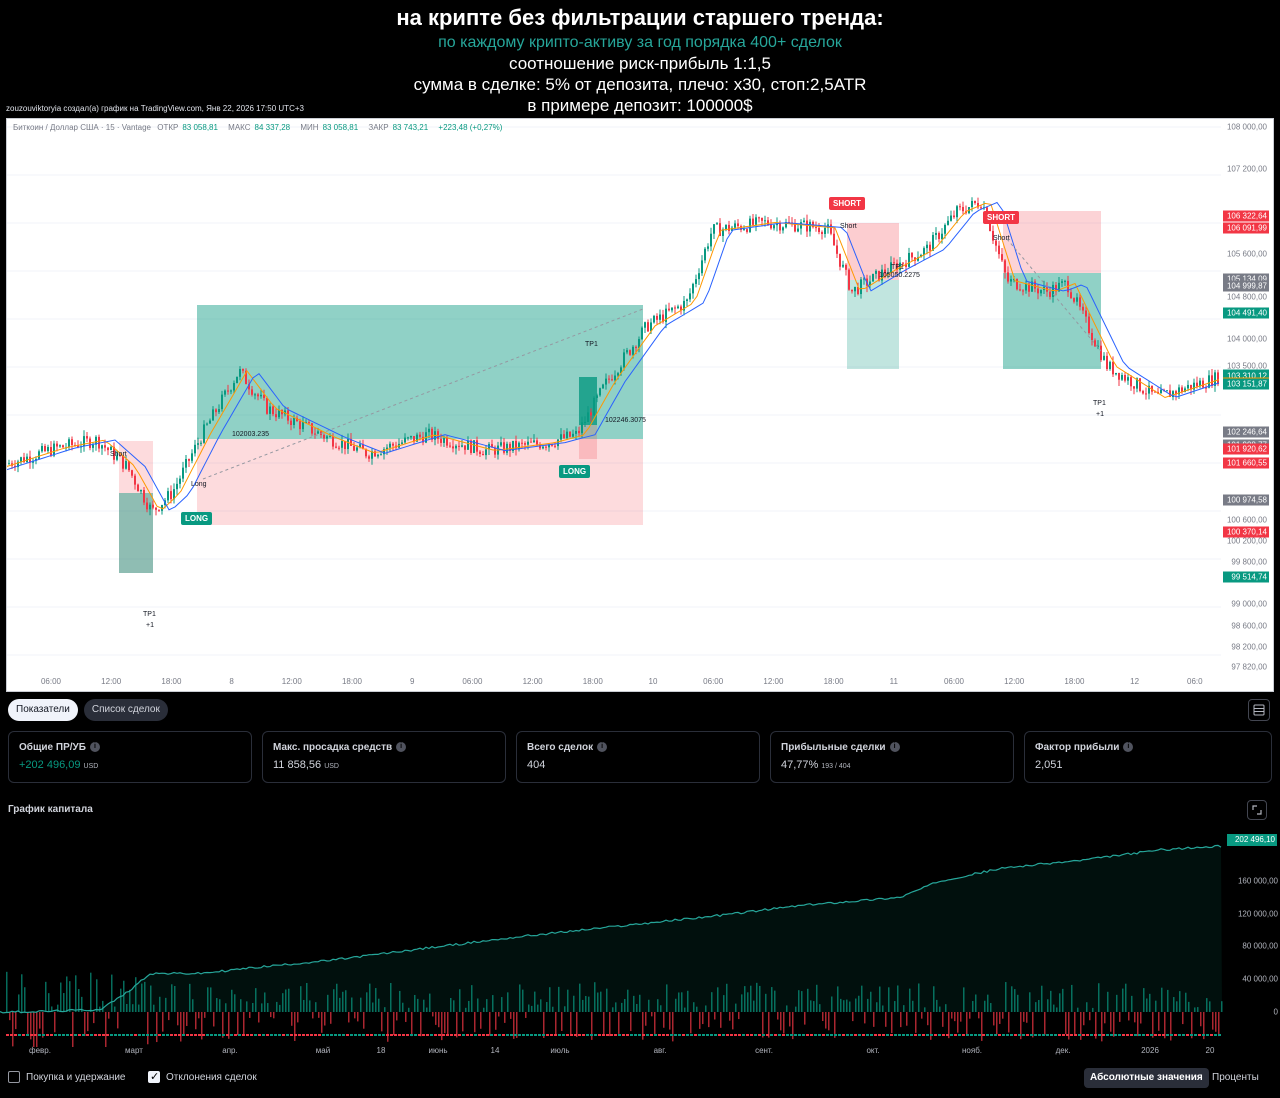  Describe the element at coordinates (1257, 810) in the screenshot. I see `expand-button` at that location.